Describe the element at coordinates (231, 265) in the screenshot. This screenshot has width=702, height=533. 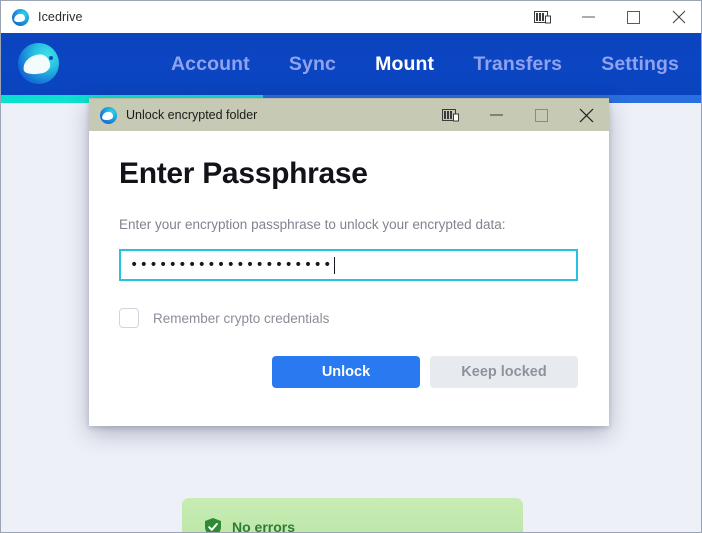
I see `passphrase-input-value: •••••••••••••••••••••` at that location.